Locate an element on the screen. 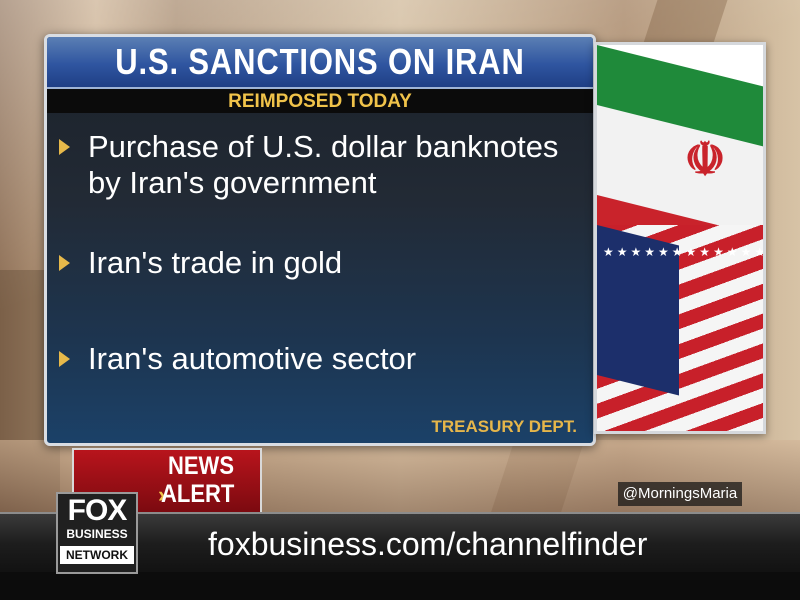 The height and width of the screenshot is (600, 800). logo-network-text: NETWORK is located at coordinates (97, 555).